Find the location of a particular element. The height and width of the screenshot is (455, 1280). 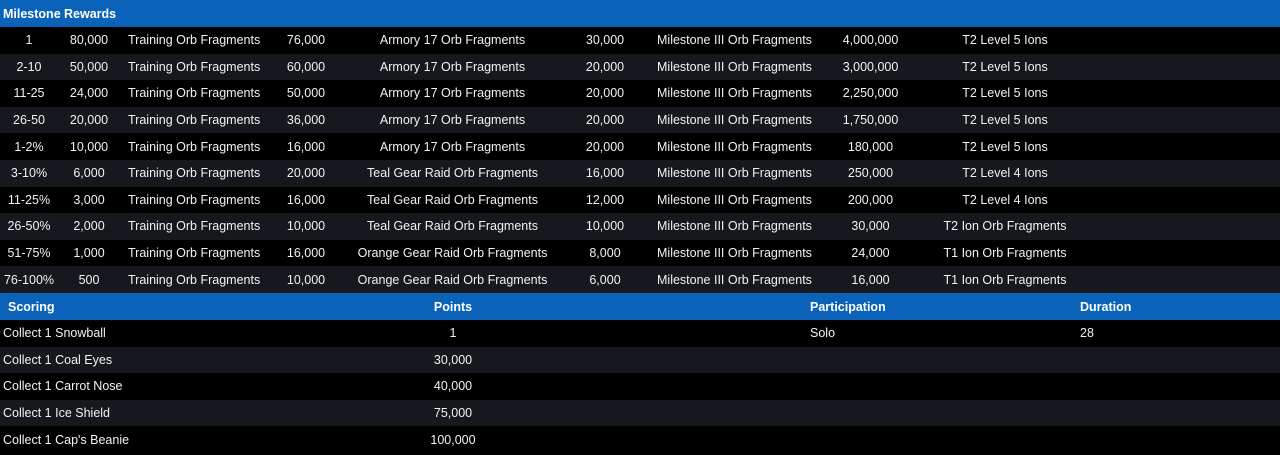

reward-cell: 26-50 is located at coordinates (29, 120).